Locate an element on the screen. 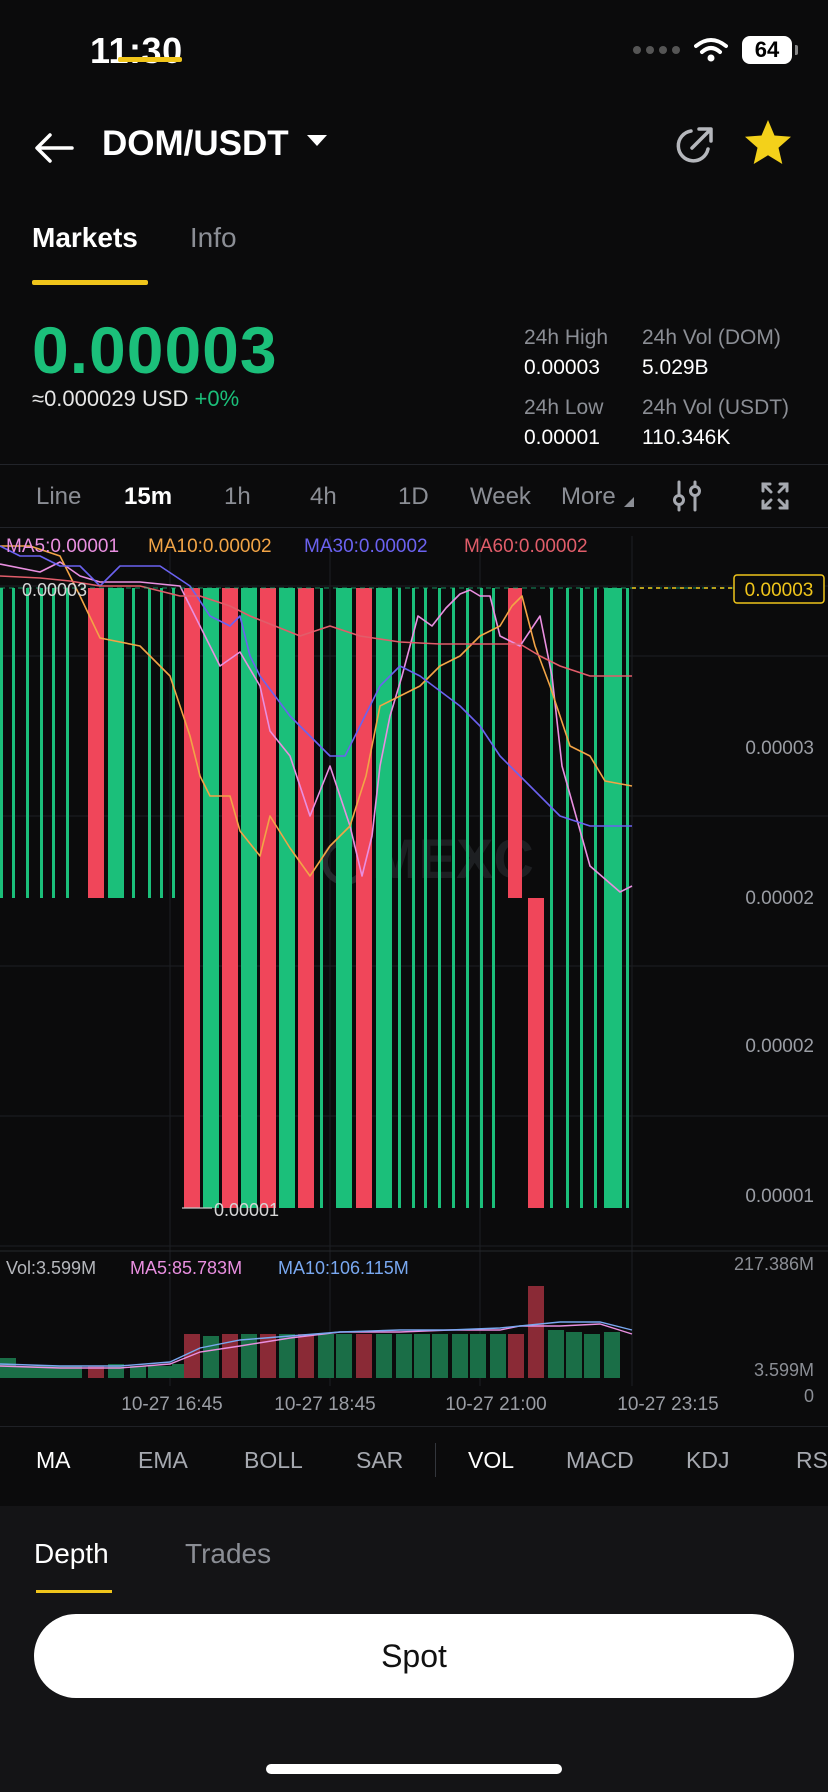  low-value: 0.00001 is located at coordinates (562, 437).